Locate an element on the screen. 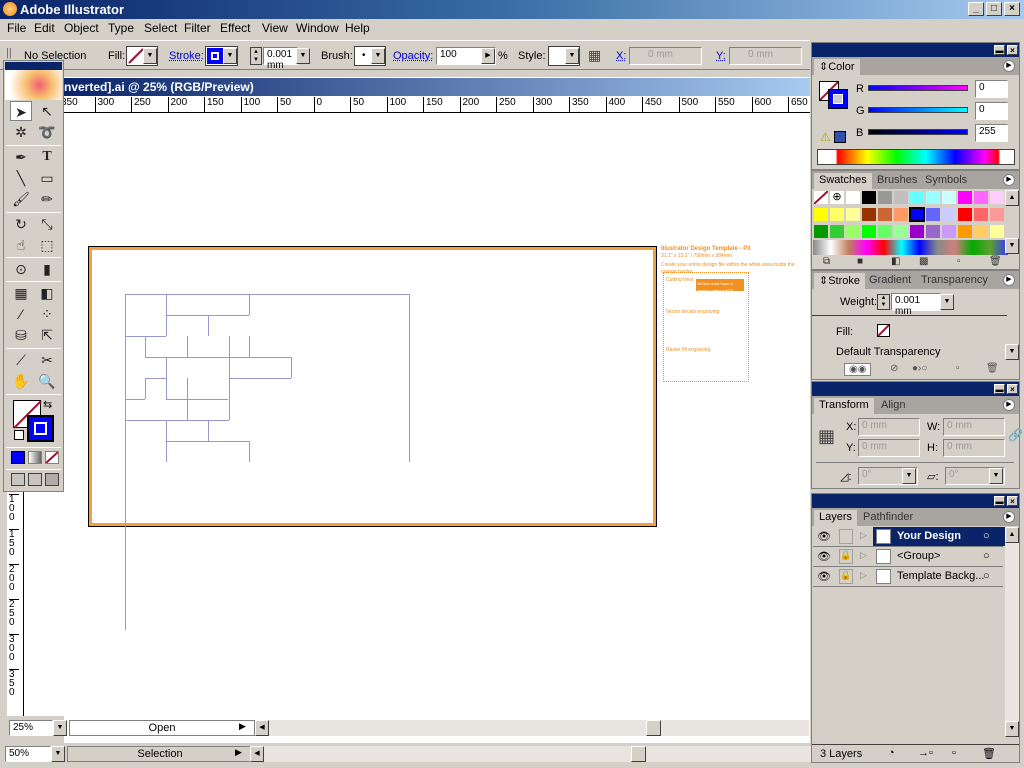 This screenshot has height=768, width=1024. delete-item-icon: 🗑 is located at coordinates (992, 368).